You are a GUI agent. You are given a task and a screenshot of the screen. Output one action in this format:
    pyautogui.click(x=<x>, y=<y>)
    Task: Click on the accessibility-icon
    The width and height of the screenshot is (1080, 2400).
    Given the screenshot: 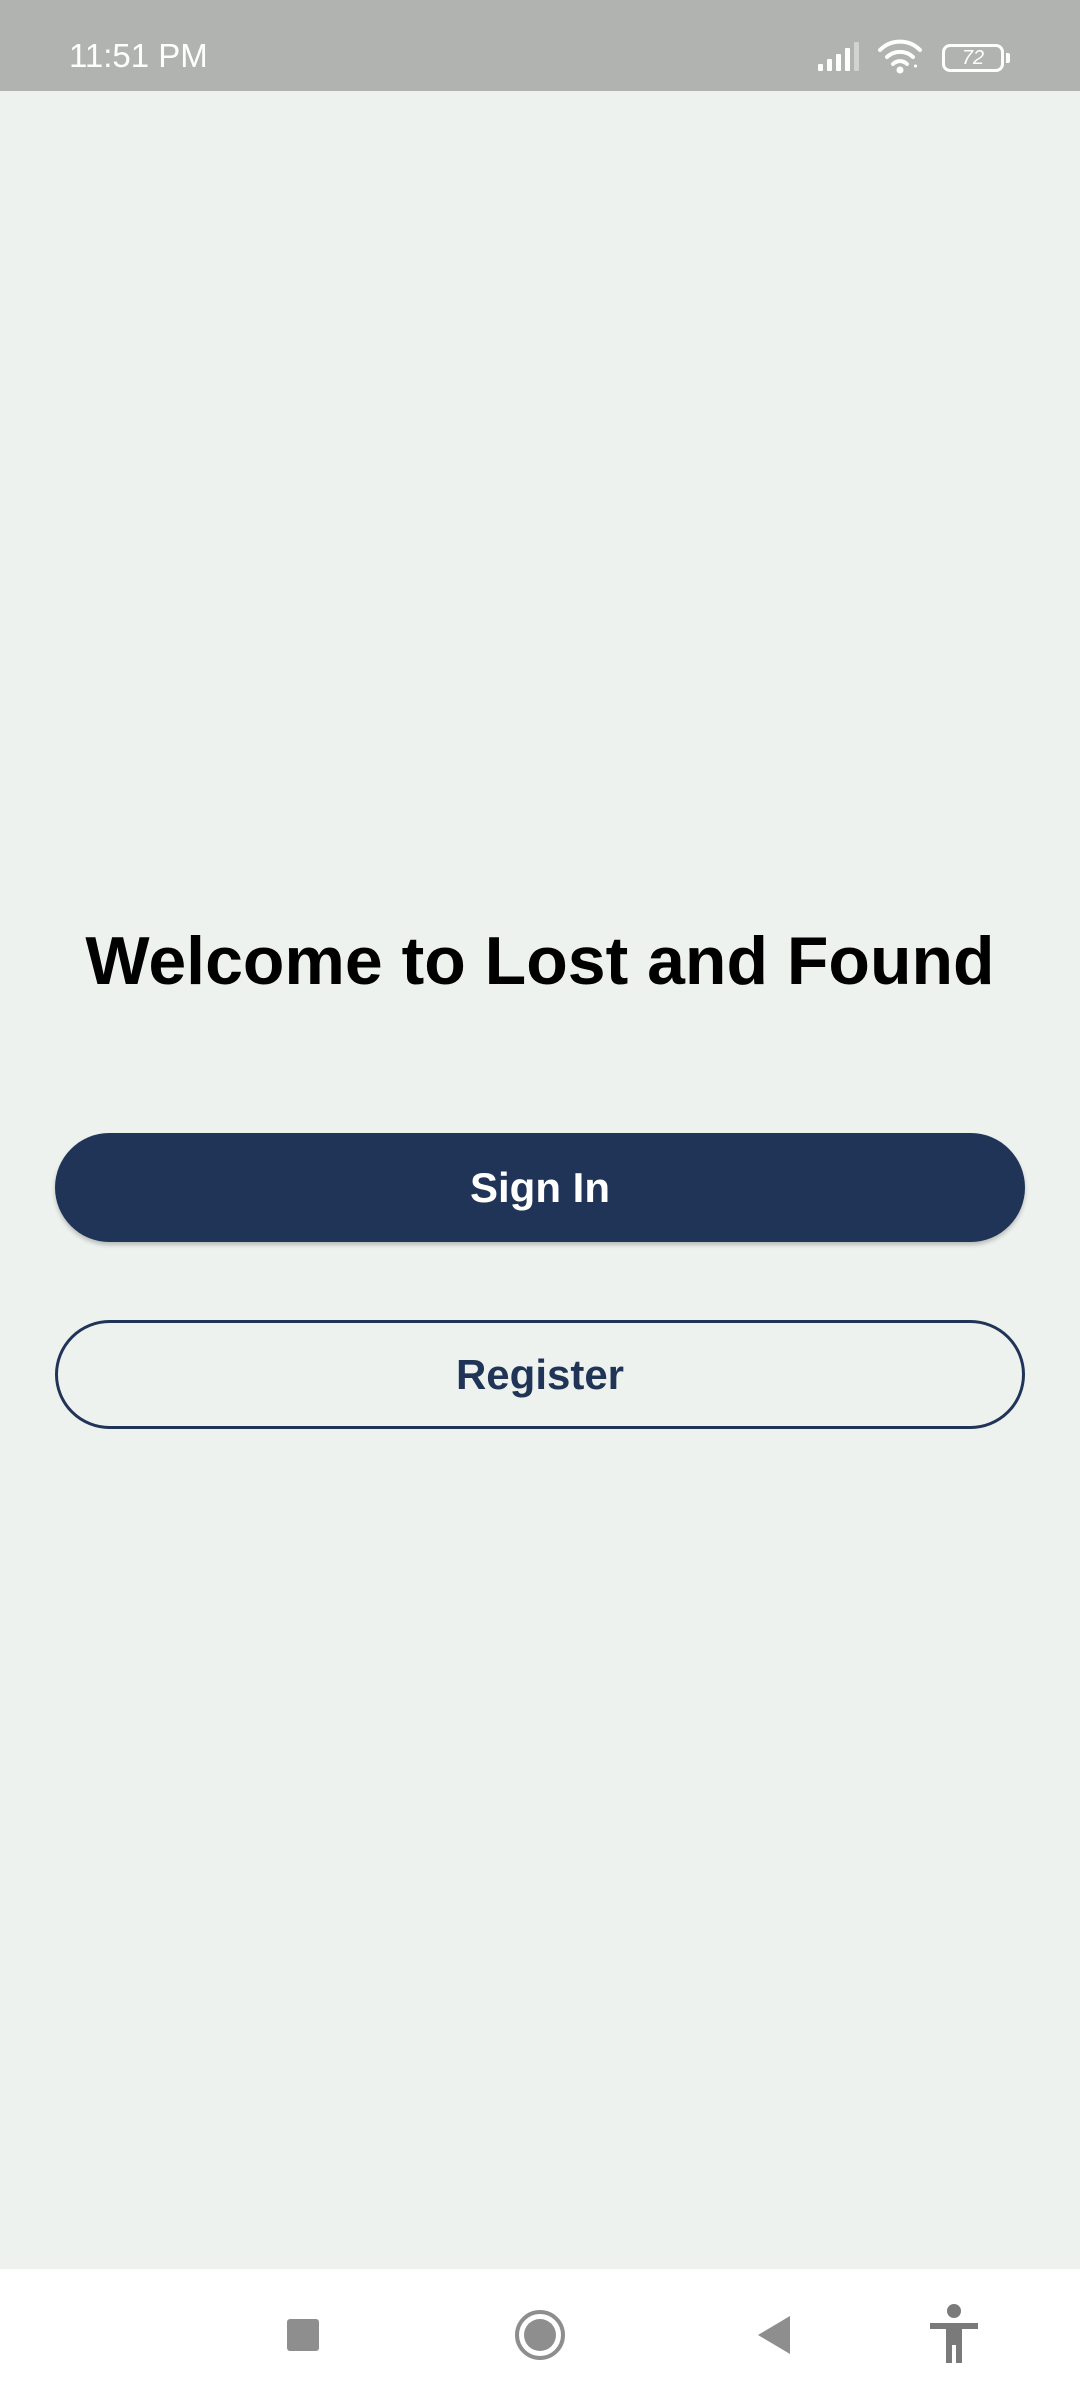 What is the action you would take?
    pyautogui.click(x=954, y=2334)
    